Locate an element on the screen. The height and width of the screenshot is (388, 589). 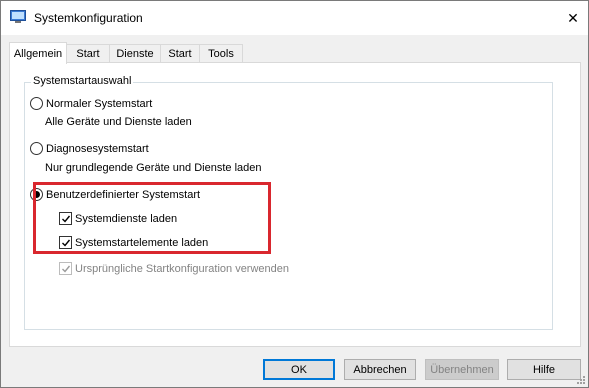
msconfig-app-icon is located at coordinates (18, 17).